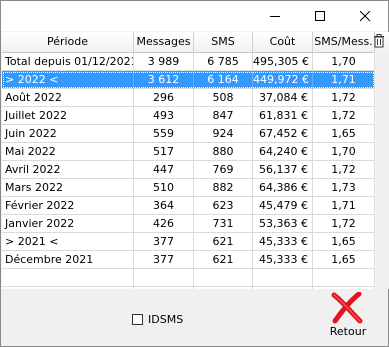 The width and height of the screenshot is (389, 347). What do you see at coordinates (188, 286) in the screenshot?
I see `empty-row-gridline` at bounding box center [188, 286].